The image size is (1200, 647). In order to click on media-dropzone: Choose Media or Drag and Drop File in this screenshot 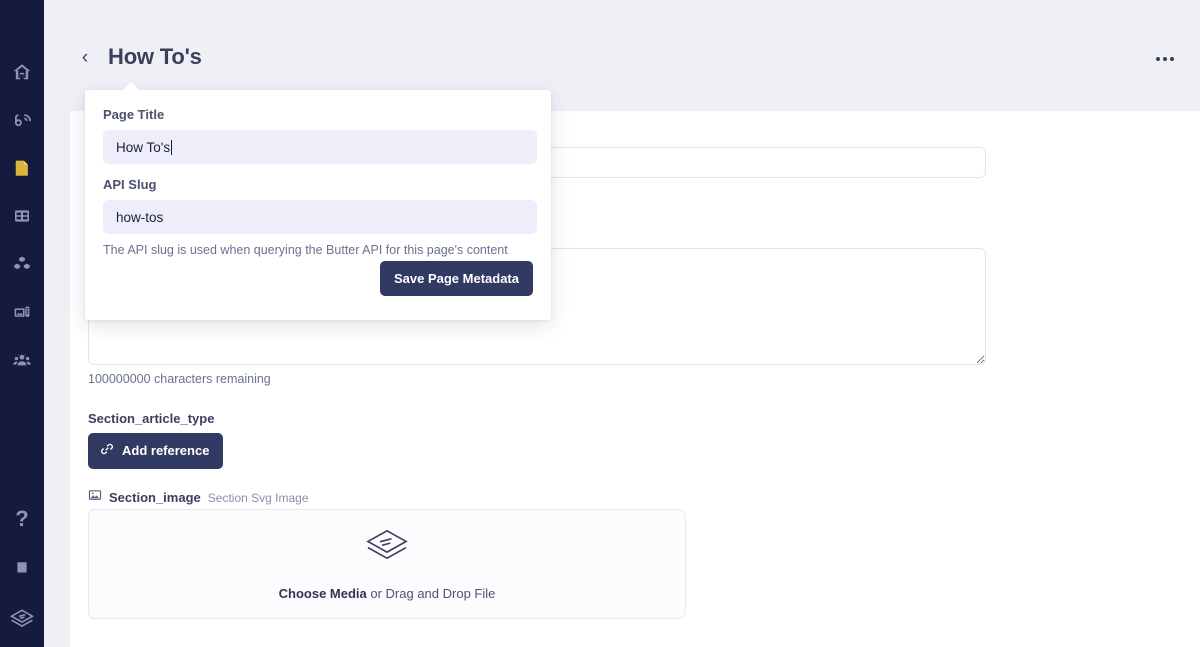, I will do `click(387, 564)`.